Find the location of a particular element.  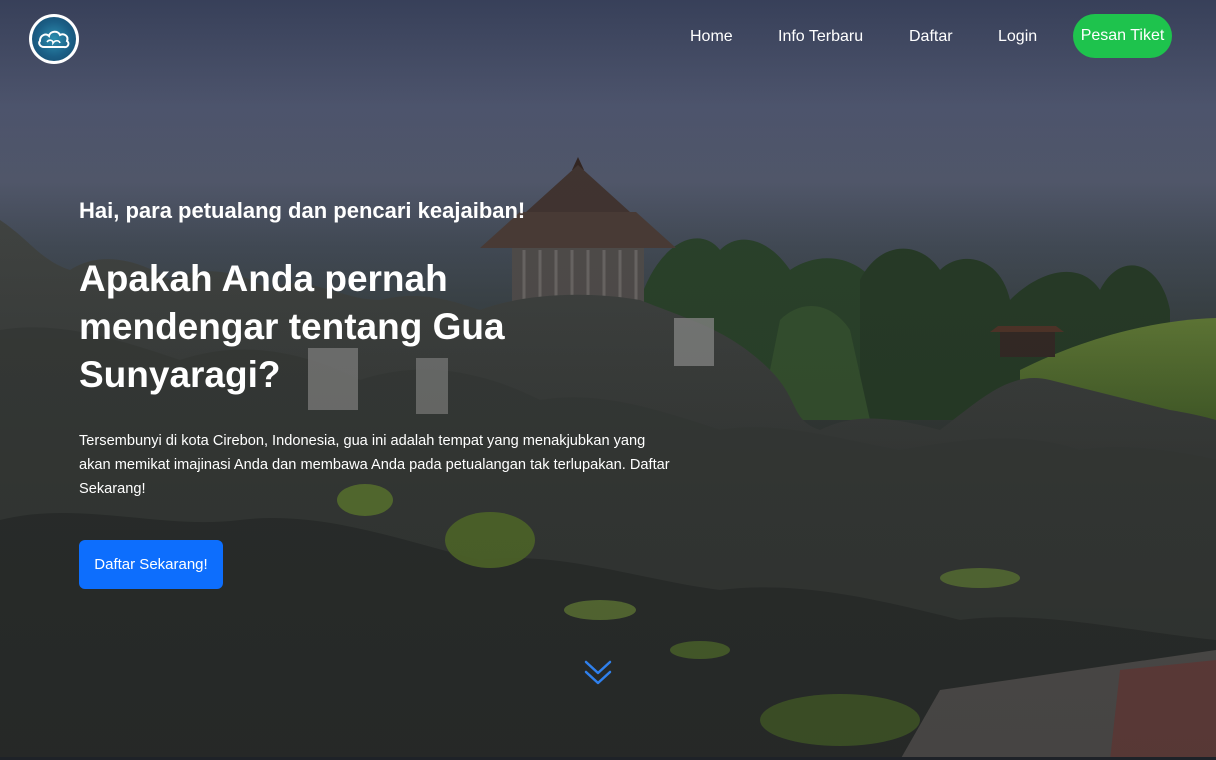

double-chevron-down-icon is located at coordinates (598, 672).